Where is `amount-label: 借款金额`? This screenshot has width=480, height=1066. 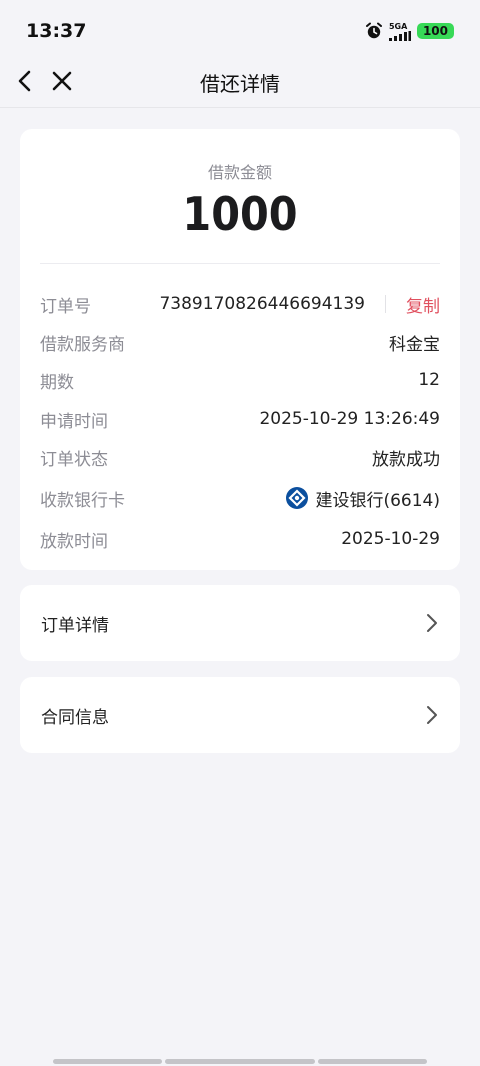
amount-label: 借款金额 is located at coordinates (239, 172).